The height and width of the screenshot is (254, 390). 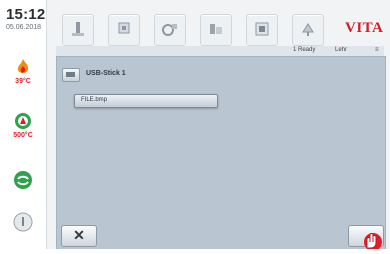 I want to click on vacuum-icon, so click(x=23, y=180).